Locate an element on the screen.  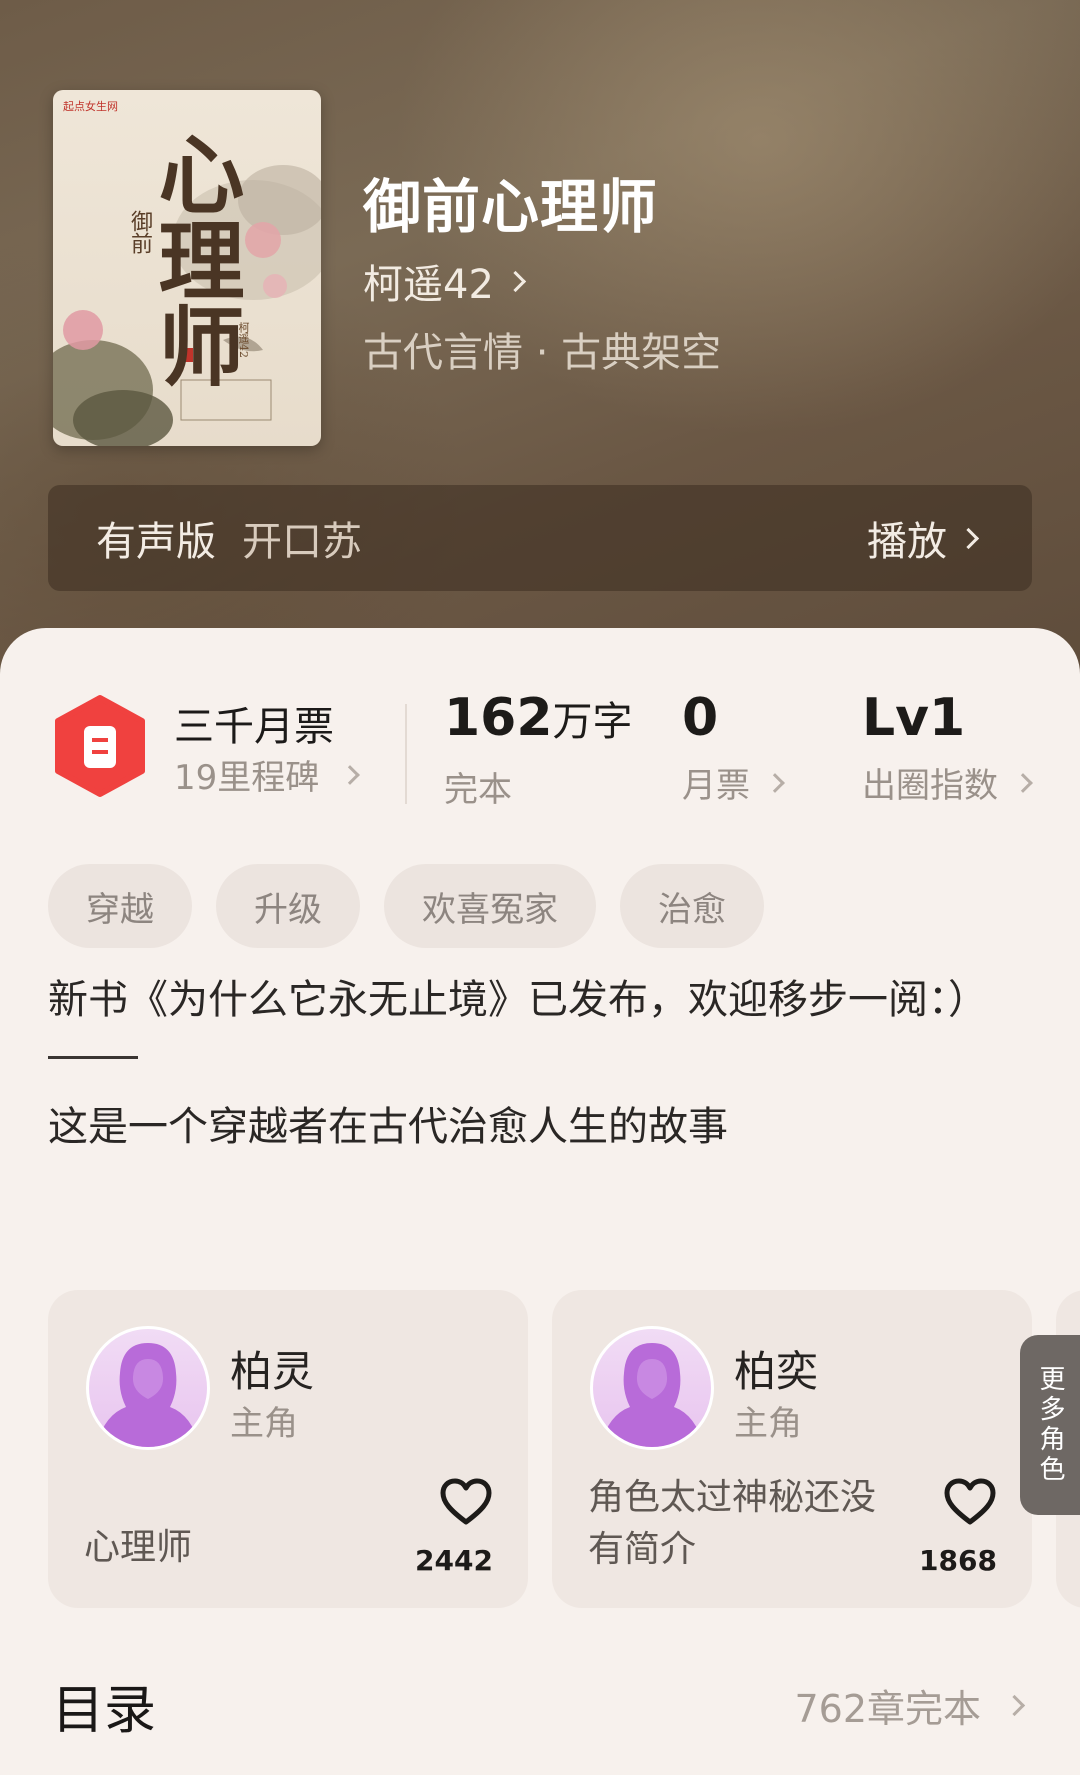
stats-divider is located at coordinates (406, 754).